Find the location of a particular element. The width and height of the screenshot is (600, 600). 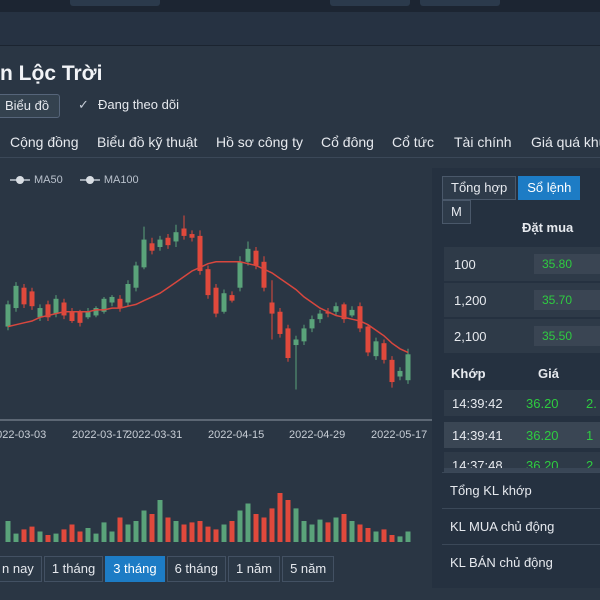

nav-financials: Tài chính is located at coordinates (483, 142).